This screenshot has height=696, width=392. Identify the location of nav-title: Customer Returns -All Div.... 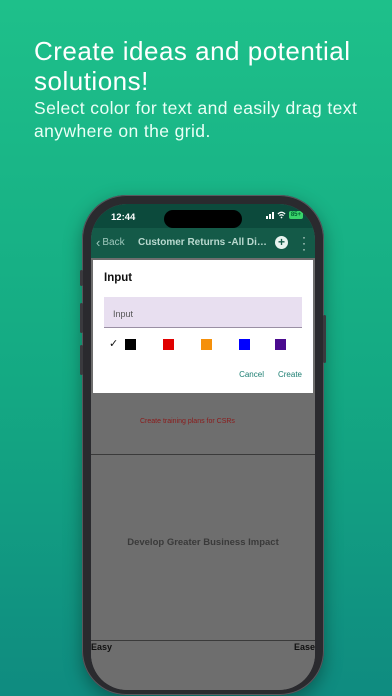
(203, 242).